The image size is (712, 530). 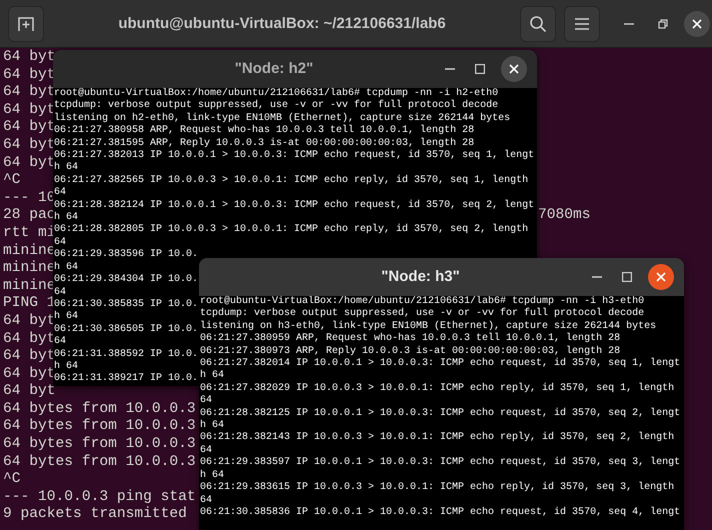 What do you see at coordinates (291, 230) in the screenshot?
I see `terminal-line: 06:21:28.382805 IP 10.0.0.3 > 10.0.0.1: ICMP echo reply, id 3570, seq 2, length` at bounding box center [291, 230].